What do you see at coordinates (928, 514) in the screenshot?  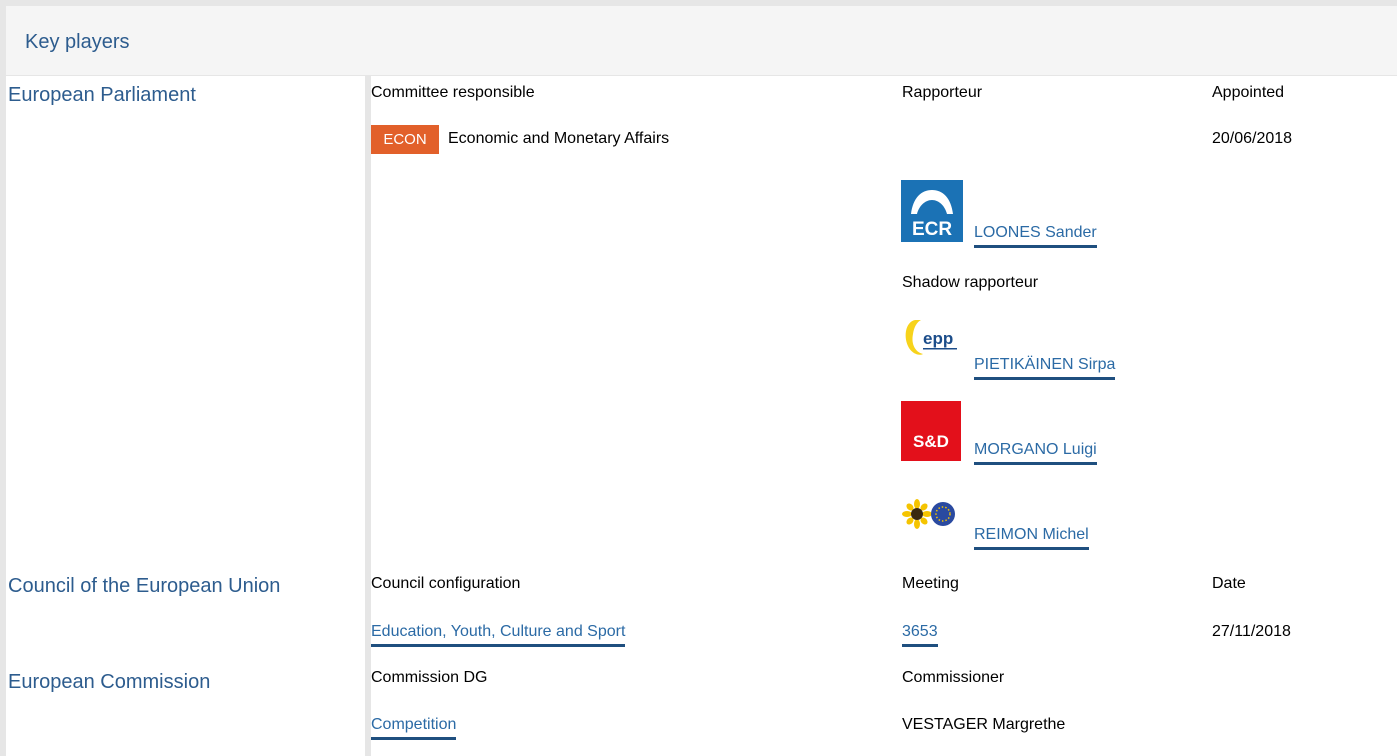 I see `greens-efa-group-icon` at bounding box center [928, 514].